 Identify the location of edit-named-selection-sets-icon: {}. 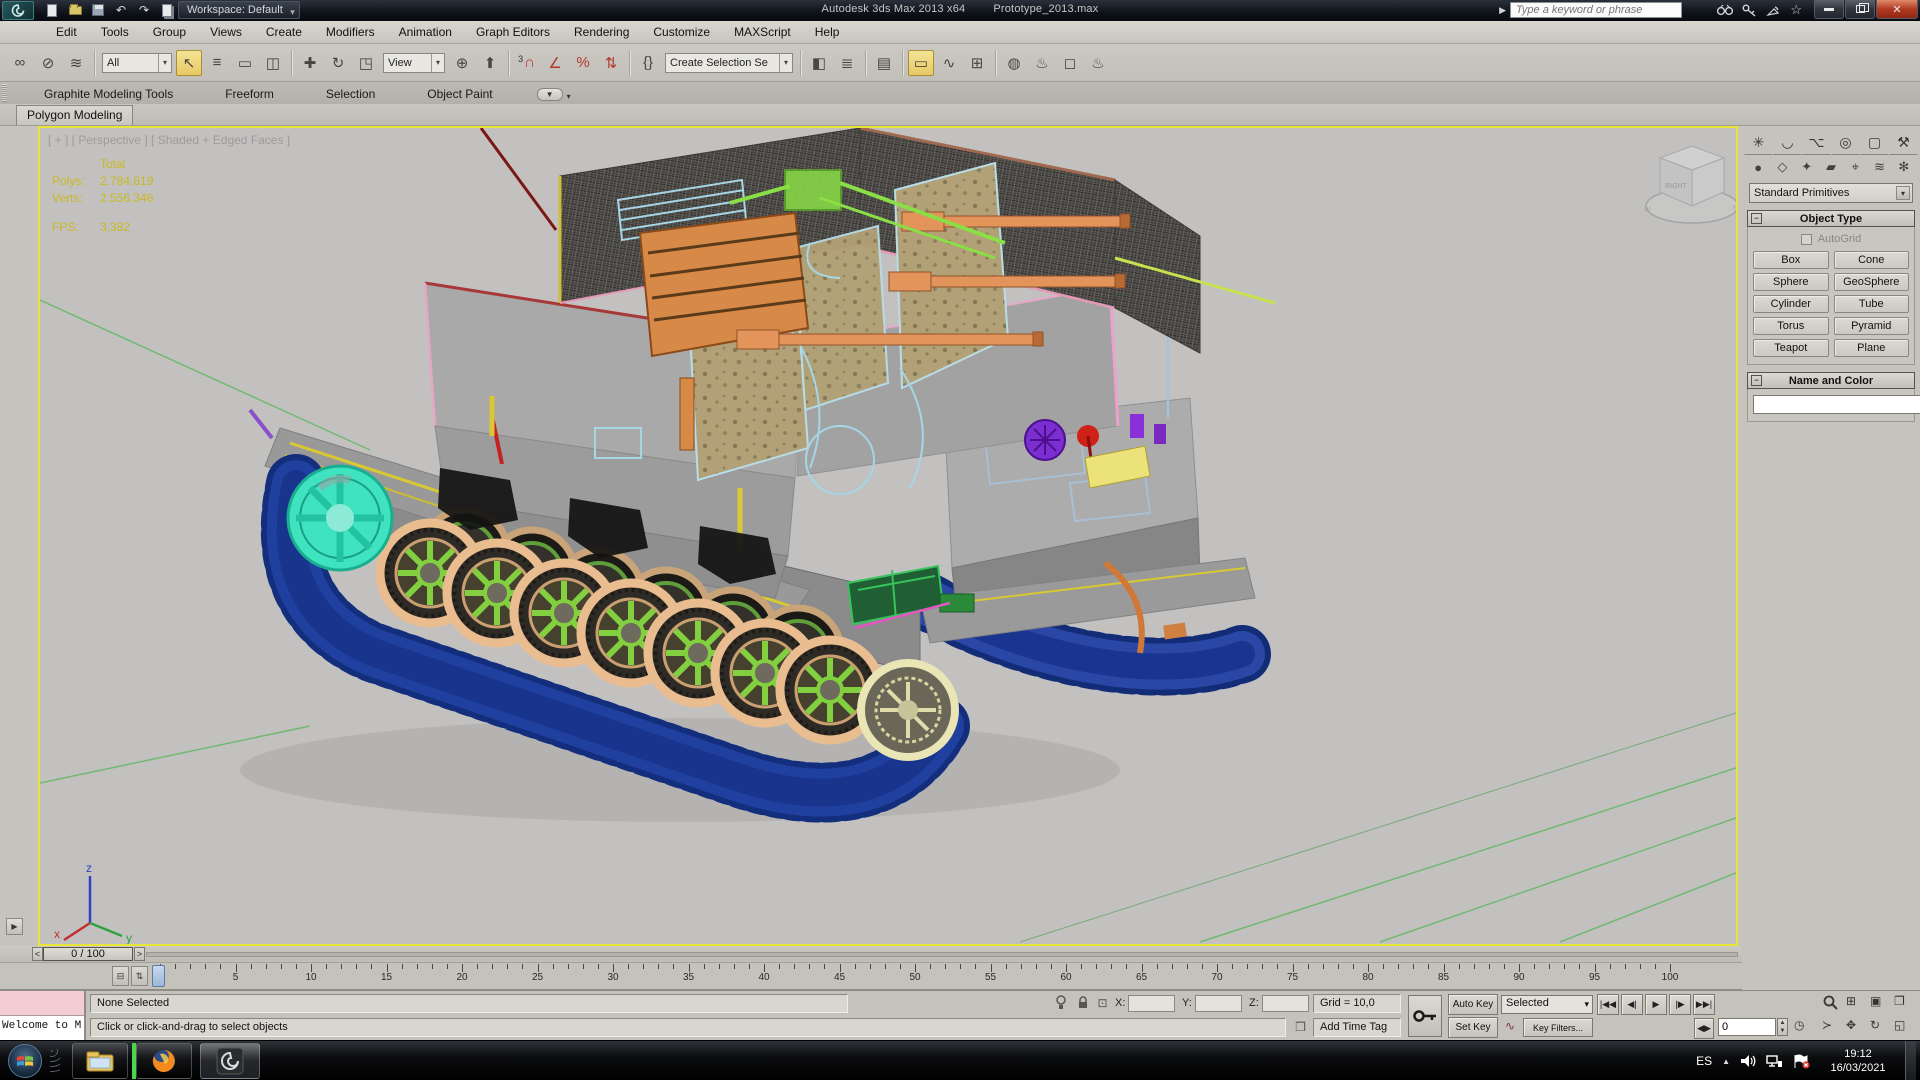
(648, 63).